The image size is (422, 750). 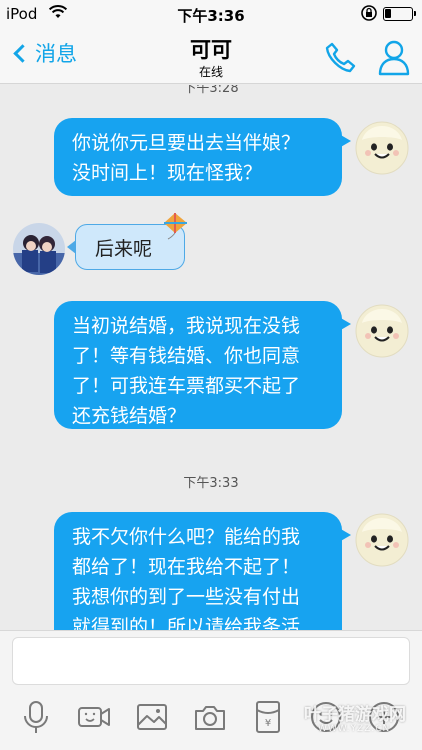 I want to click on chat-header: 消息 可可 在线, so click(x=211, y=56).